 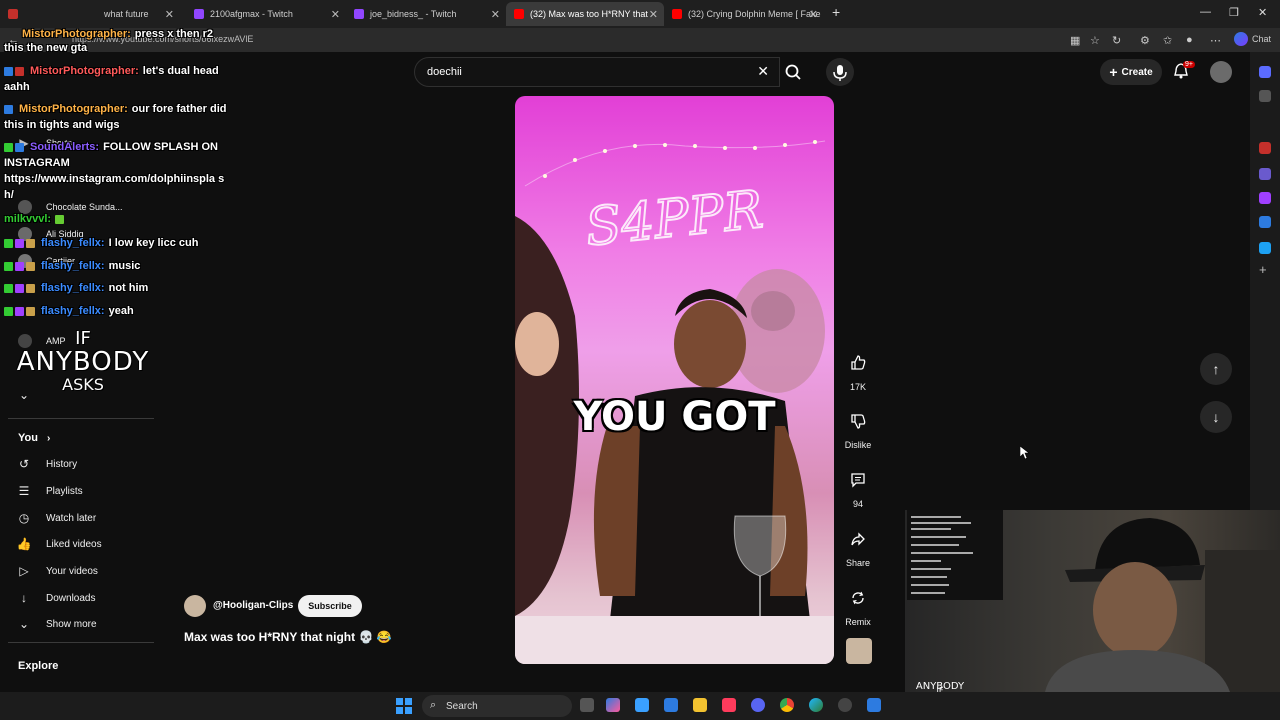 What do you see at coordinates (1095, 40) in the screenshot?
I see `favorite-icon: ☆` at bounding box center [1095, 40].